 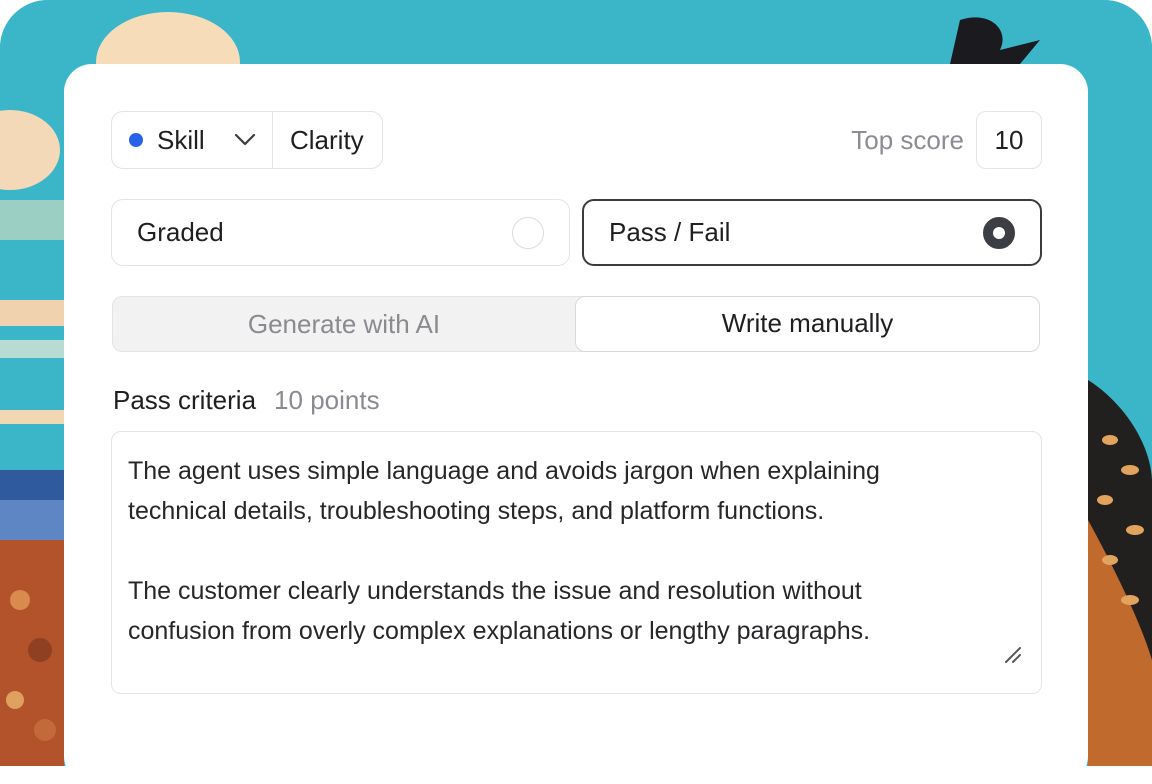 I want to click on top-score: Top score 10, so click(x=946, y=140).